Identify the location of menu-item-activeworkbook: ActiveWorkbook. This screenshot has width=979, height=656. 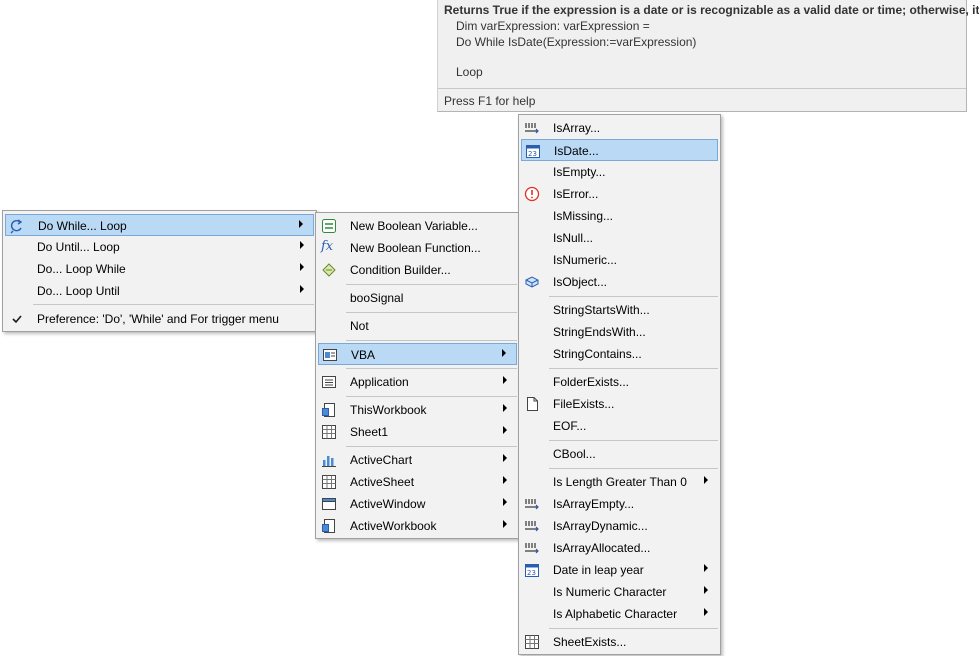
(417, 526).